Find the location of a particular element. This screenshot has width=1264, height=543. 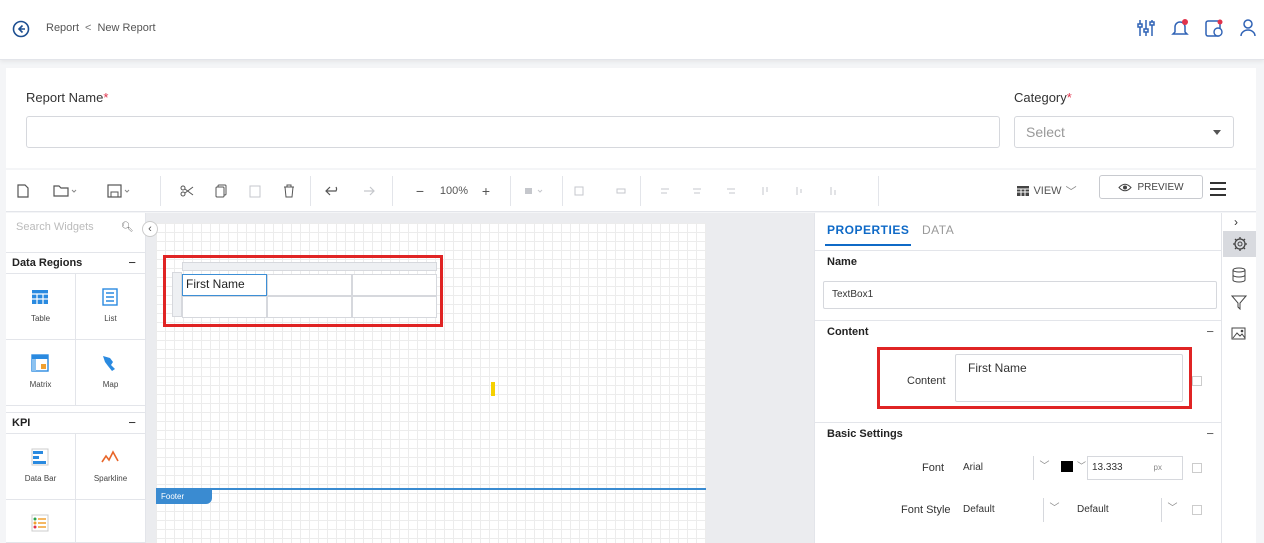

collapse-sidebar-icon: ‹ is located at coordinates (150, 229).